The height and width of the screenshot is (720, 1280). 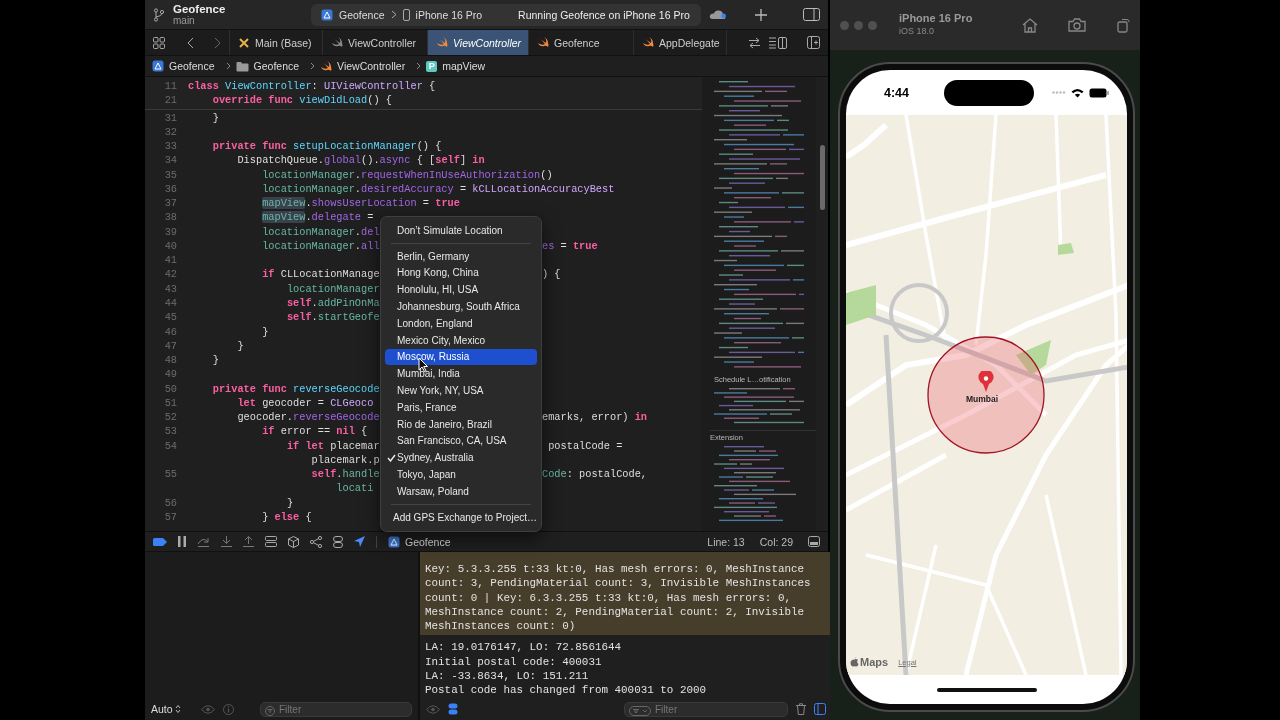 I want to click on line-number: 32, so click(x=170, y=132).